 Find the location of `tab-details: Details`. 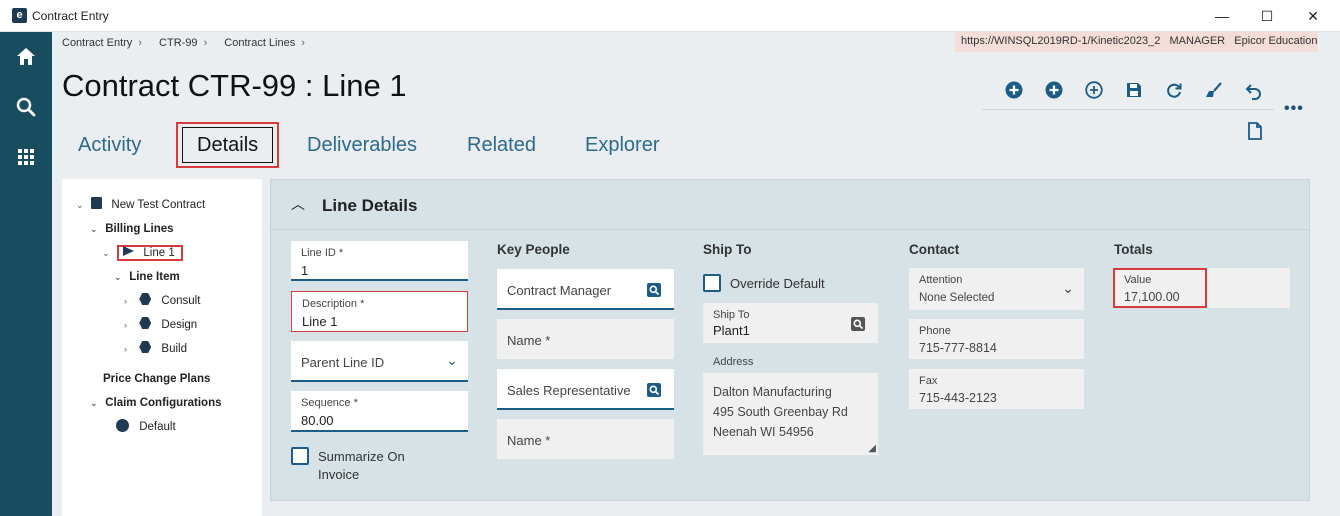

tab-details: Details is located at coordinates (228, 145).